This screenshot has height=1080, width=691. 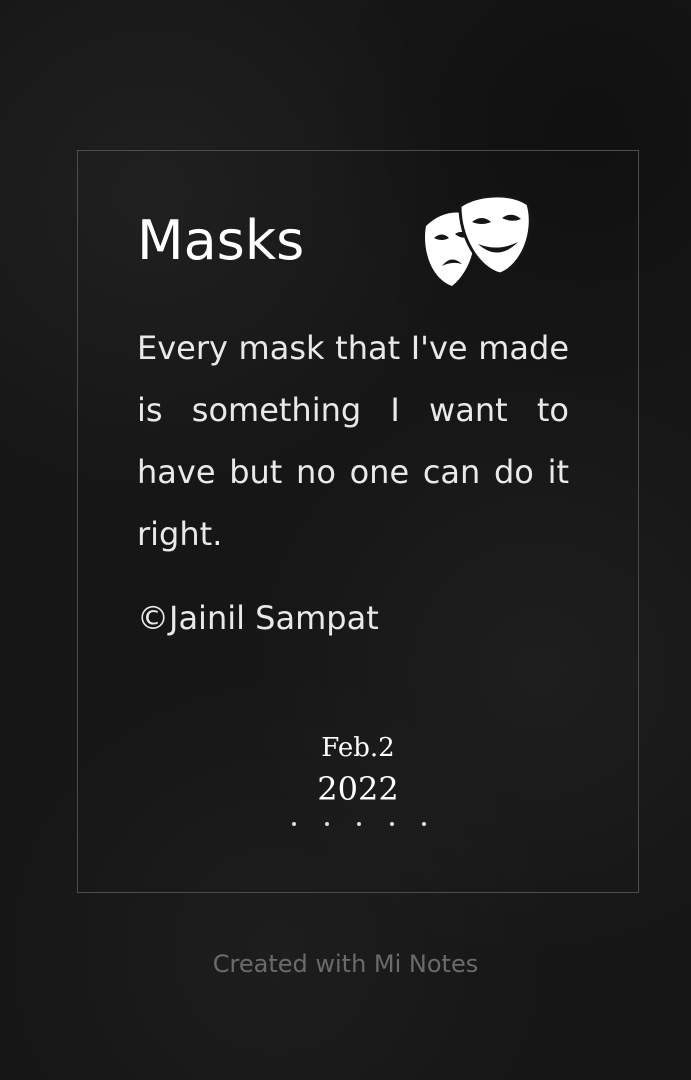 What do you see at coordinates (478, 240) in the screenshot?
I see `theater-masks-icon` at bounding box center [478, 240].